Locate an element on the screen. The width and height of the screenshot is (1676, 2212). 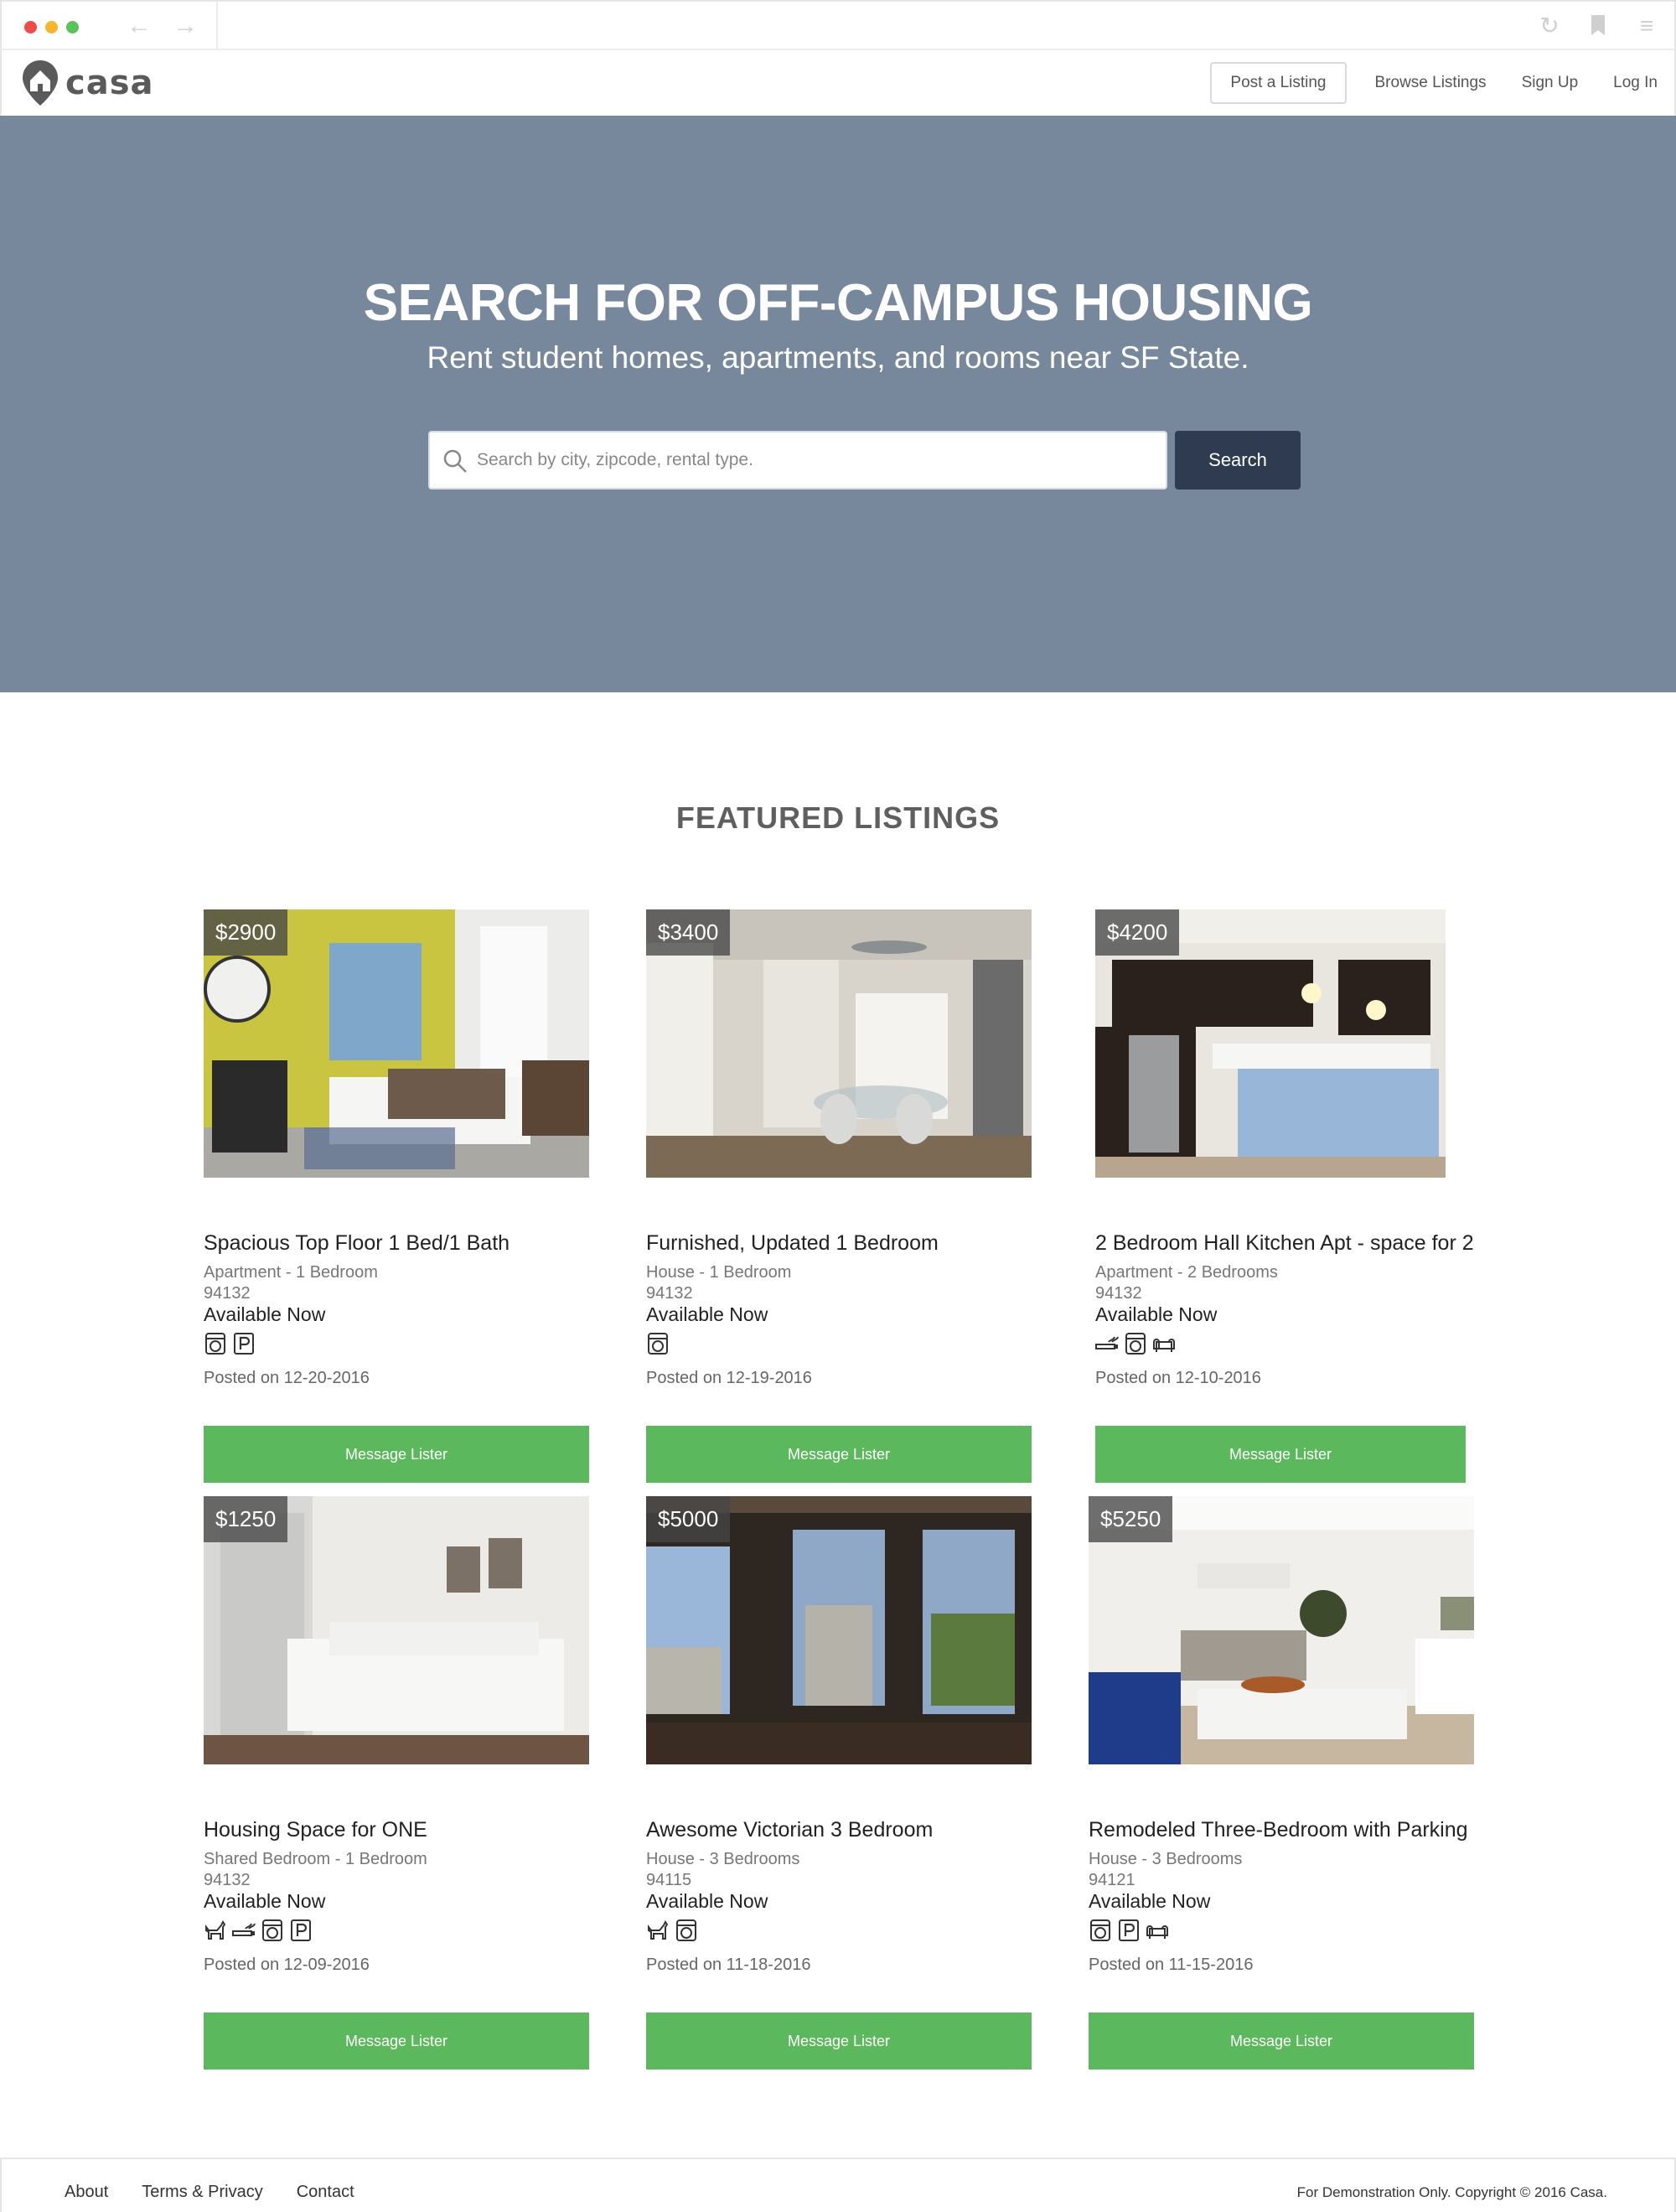
price-badge: $4200 is located at coordinates (1137, 932).